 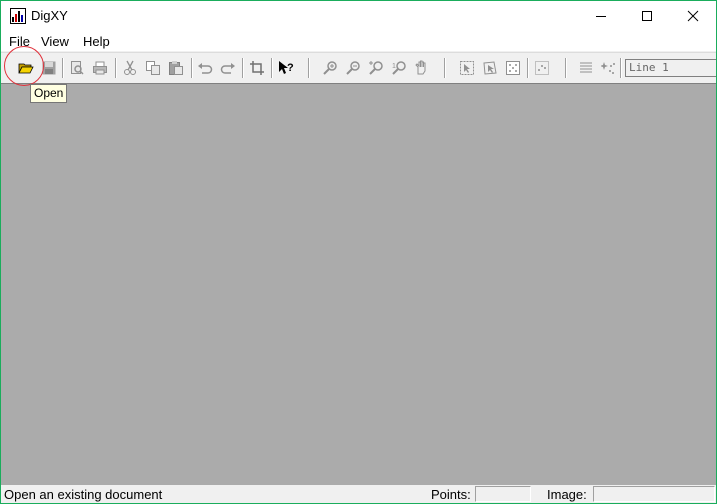 I want to click on print-preview-button, so click(x=77, y=68).